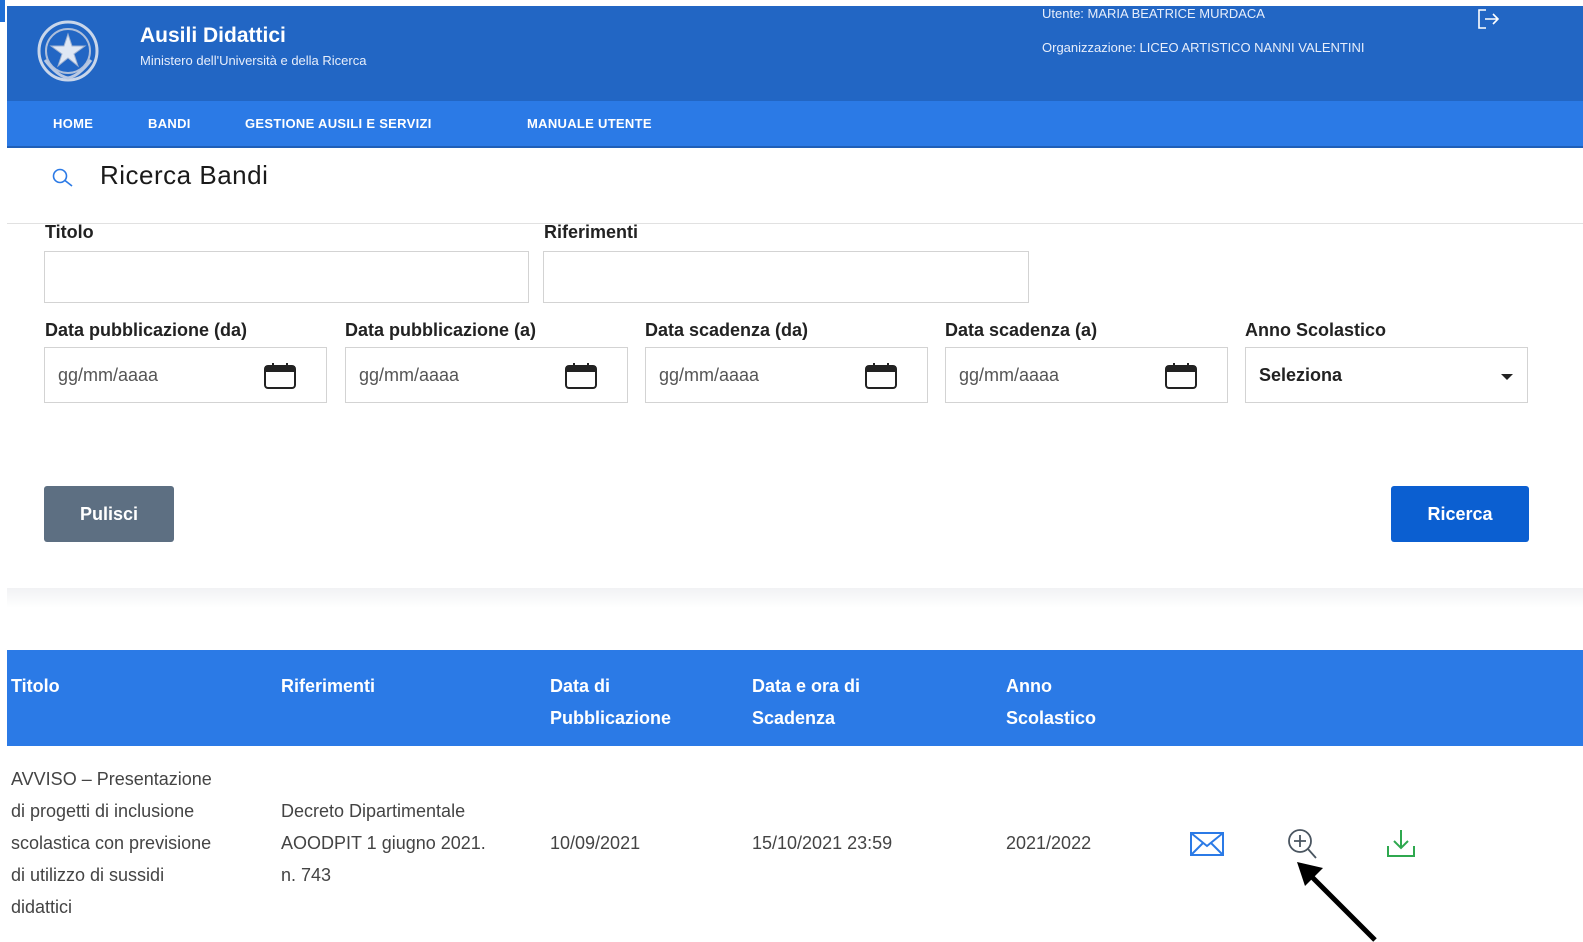 The height and width of the screenshot is (942, 1583). I want to click on pub-da-date-field: gg/mm/aaaa, so click(185, 375).